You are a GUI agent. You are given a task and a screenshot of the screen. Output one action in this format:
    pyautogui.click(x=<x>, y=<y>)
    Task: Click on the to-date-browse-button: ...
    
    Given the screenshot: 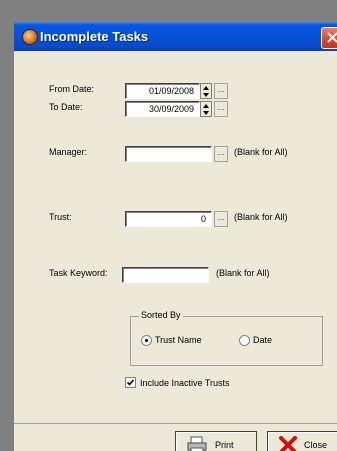 What is the action you would take?
    pyautogui.click(x=221, y=109)
    